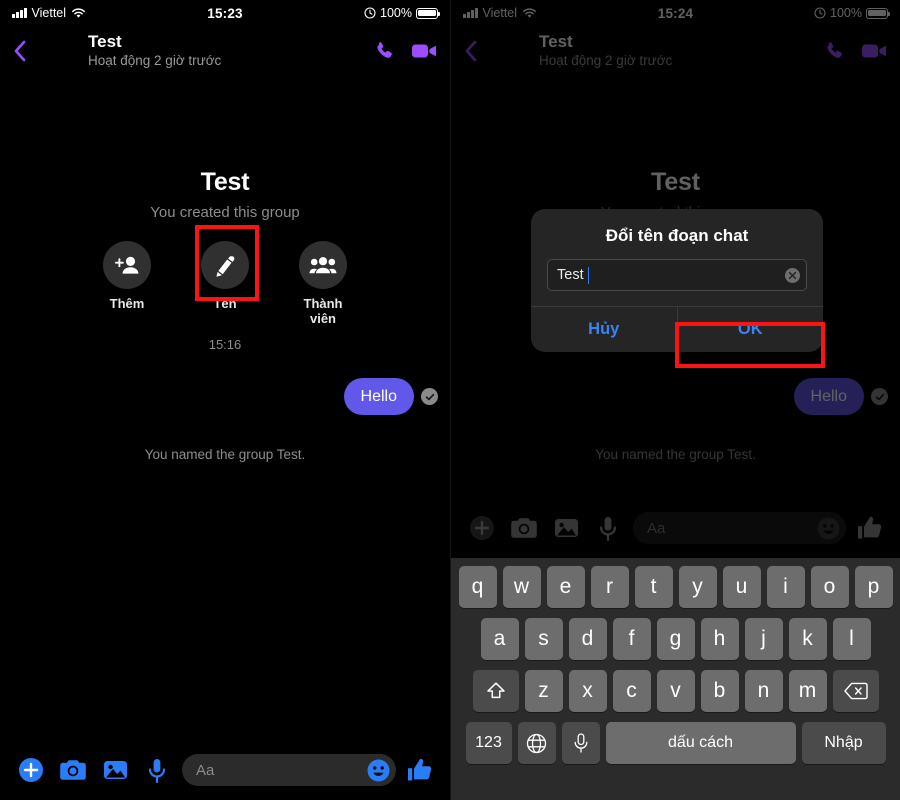 Image resolution: width=900 pixels, height=800 pixels. What do you see at coordinates (370, 13) in the screenshot?
I see `alarm-clock-icon` at bounding box center [370, 13].